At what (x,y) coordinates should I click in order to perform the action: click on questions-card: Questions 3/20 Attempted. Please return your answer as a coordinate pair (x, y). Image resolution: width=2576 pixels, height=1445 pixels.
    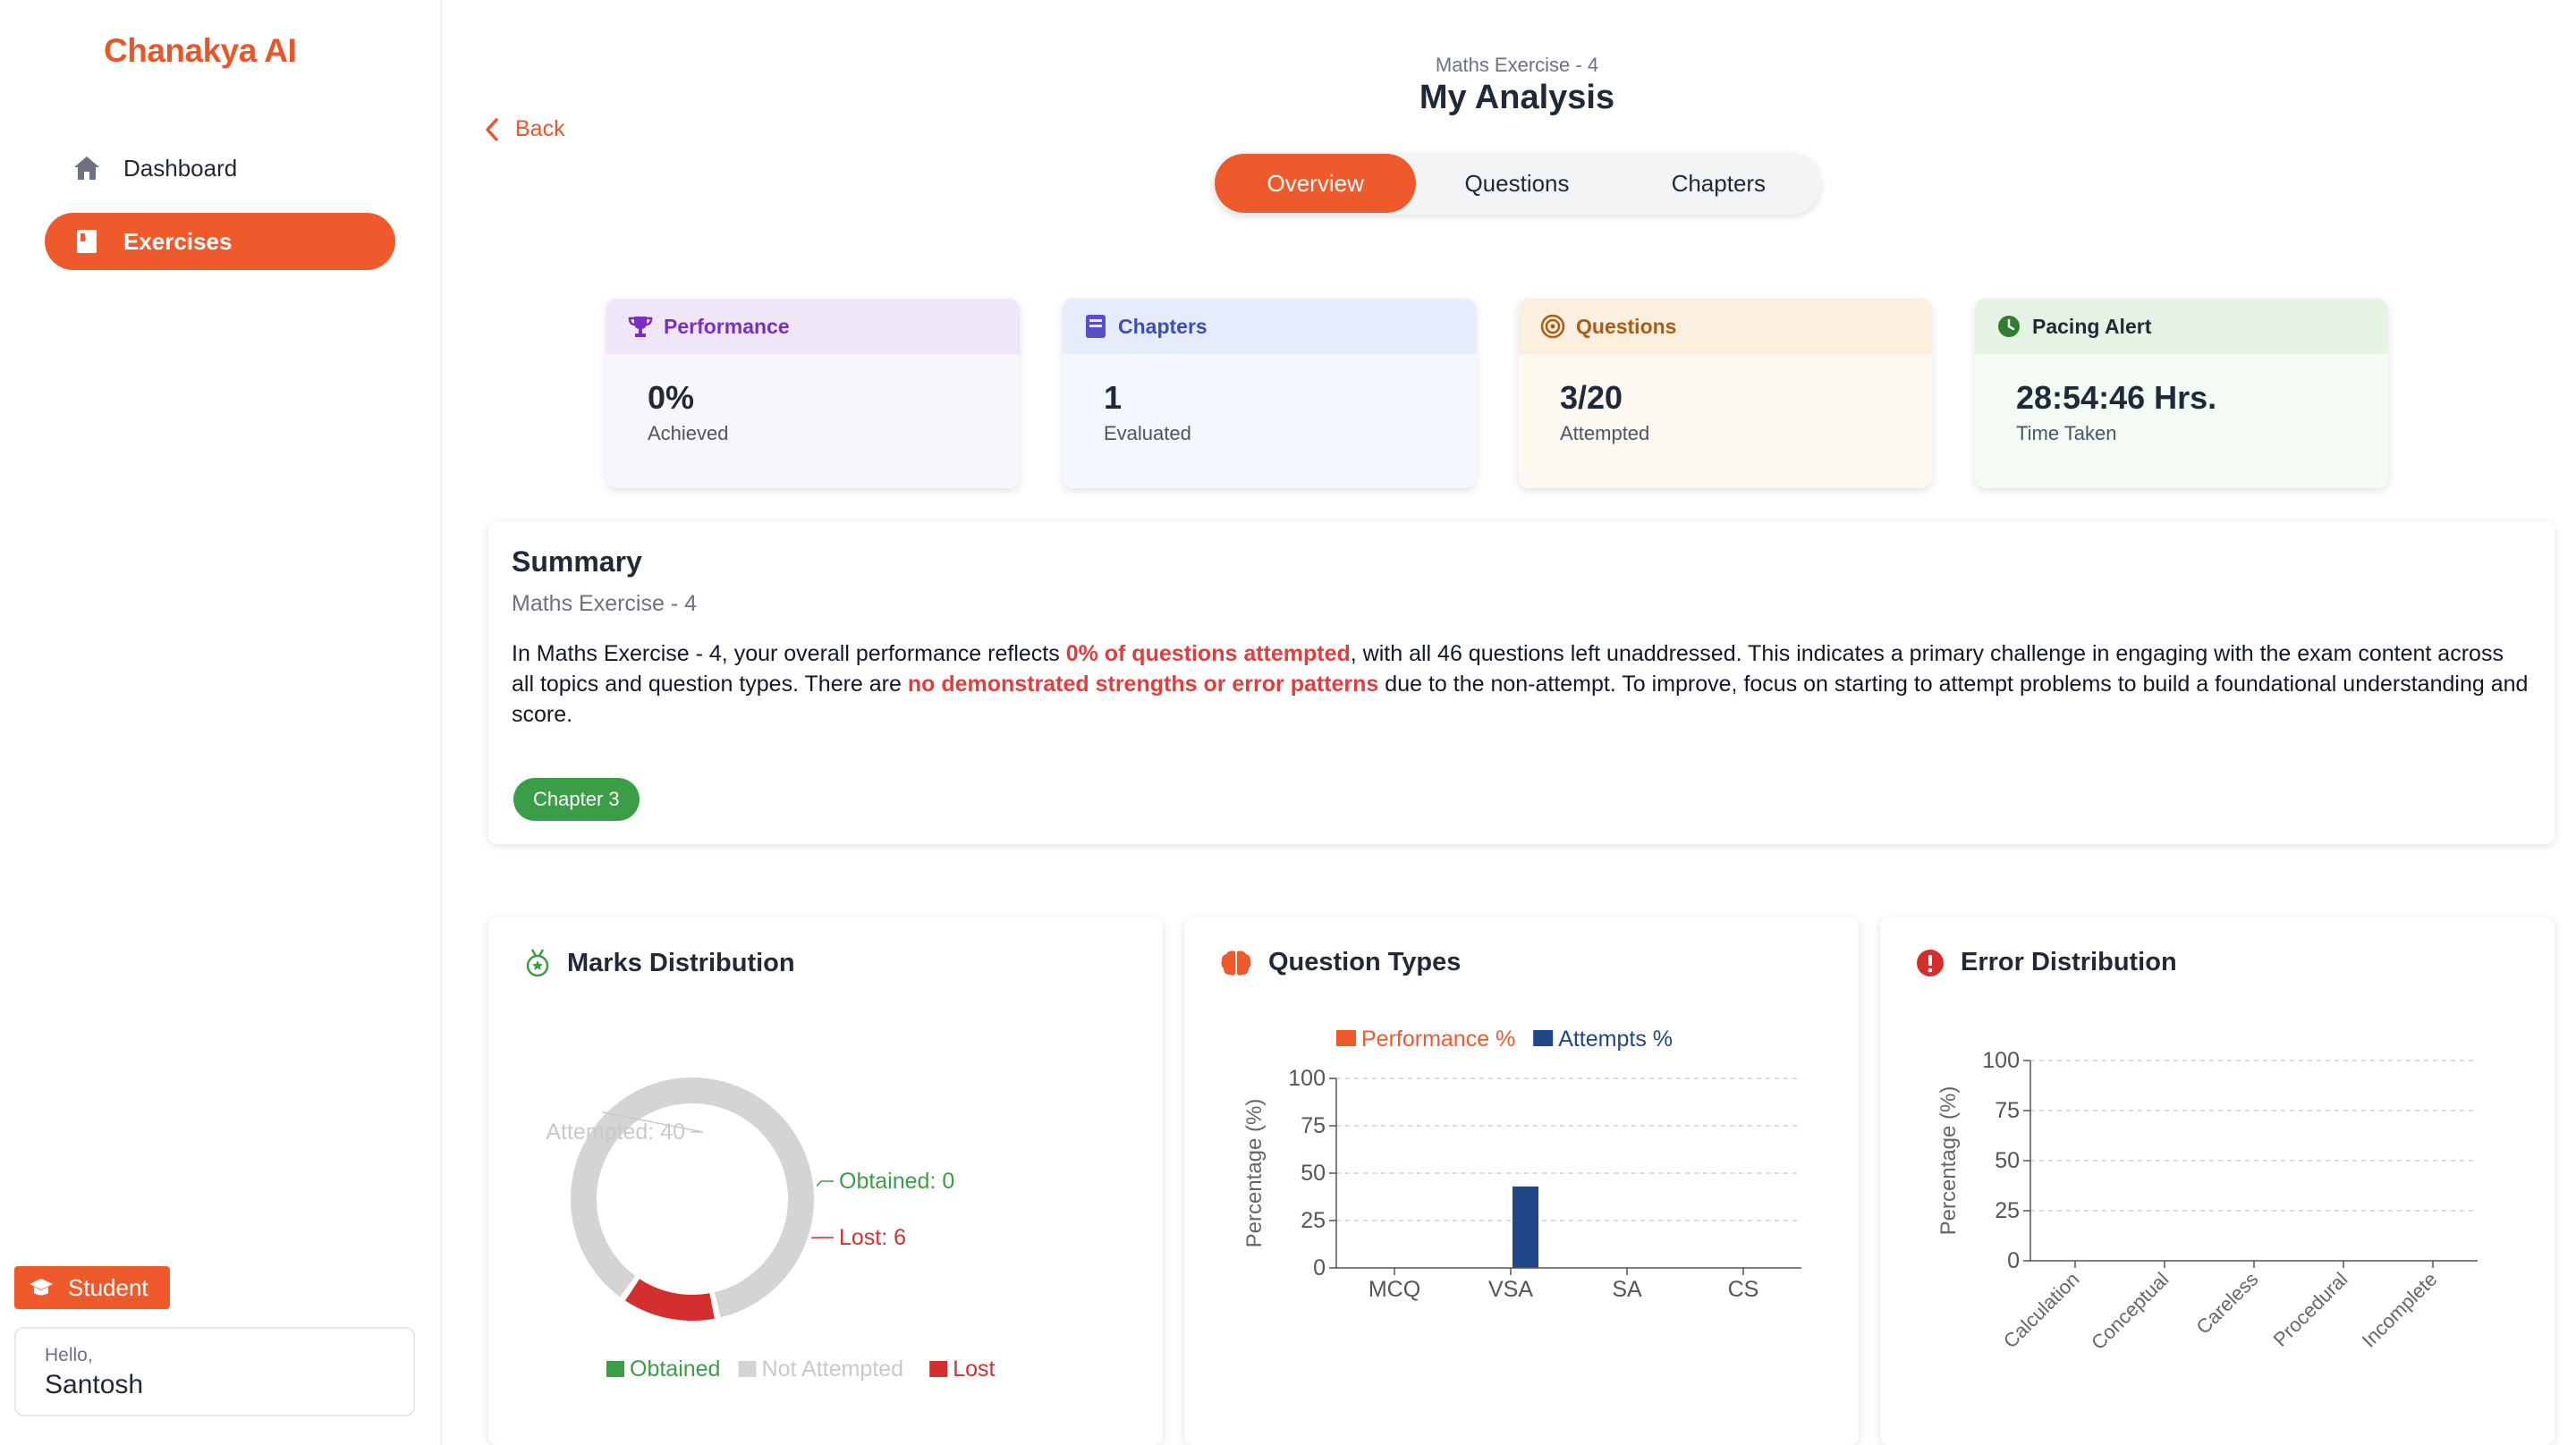
    Looking at the image, I should click on (1725, 393).